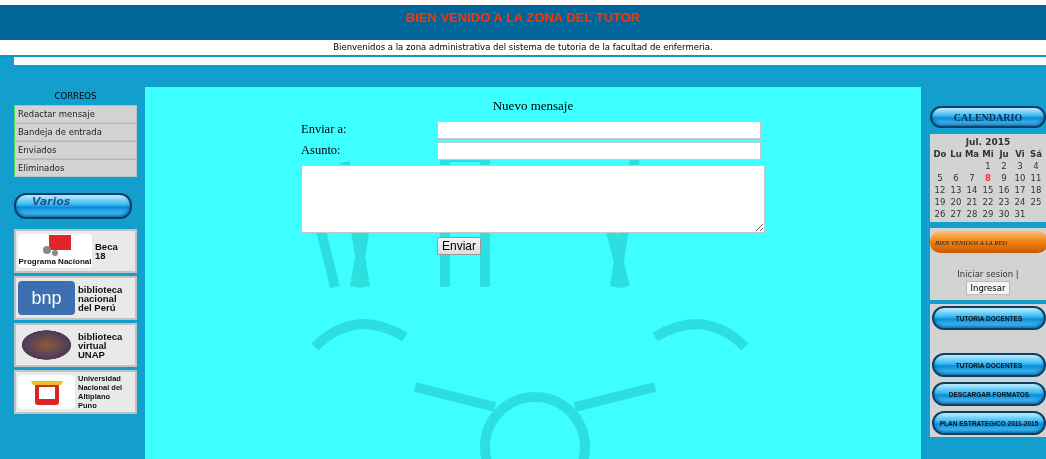 The width and height of the screenshot is (1046, 459). I want to click on menu-item: Enviados, so click(75, 150).